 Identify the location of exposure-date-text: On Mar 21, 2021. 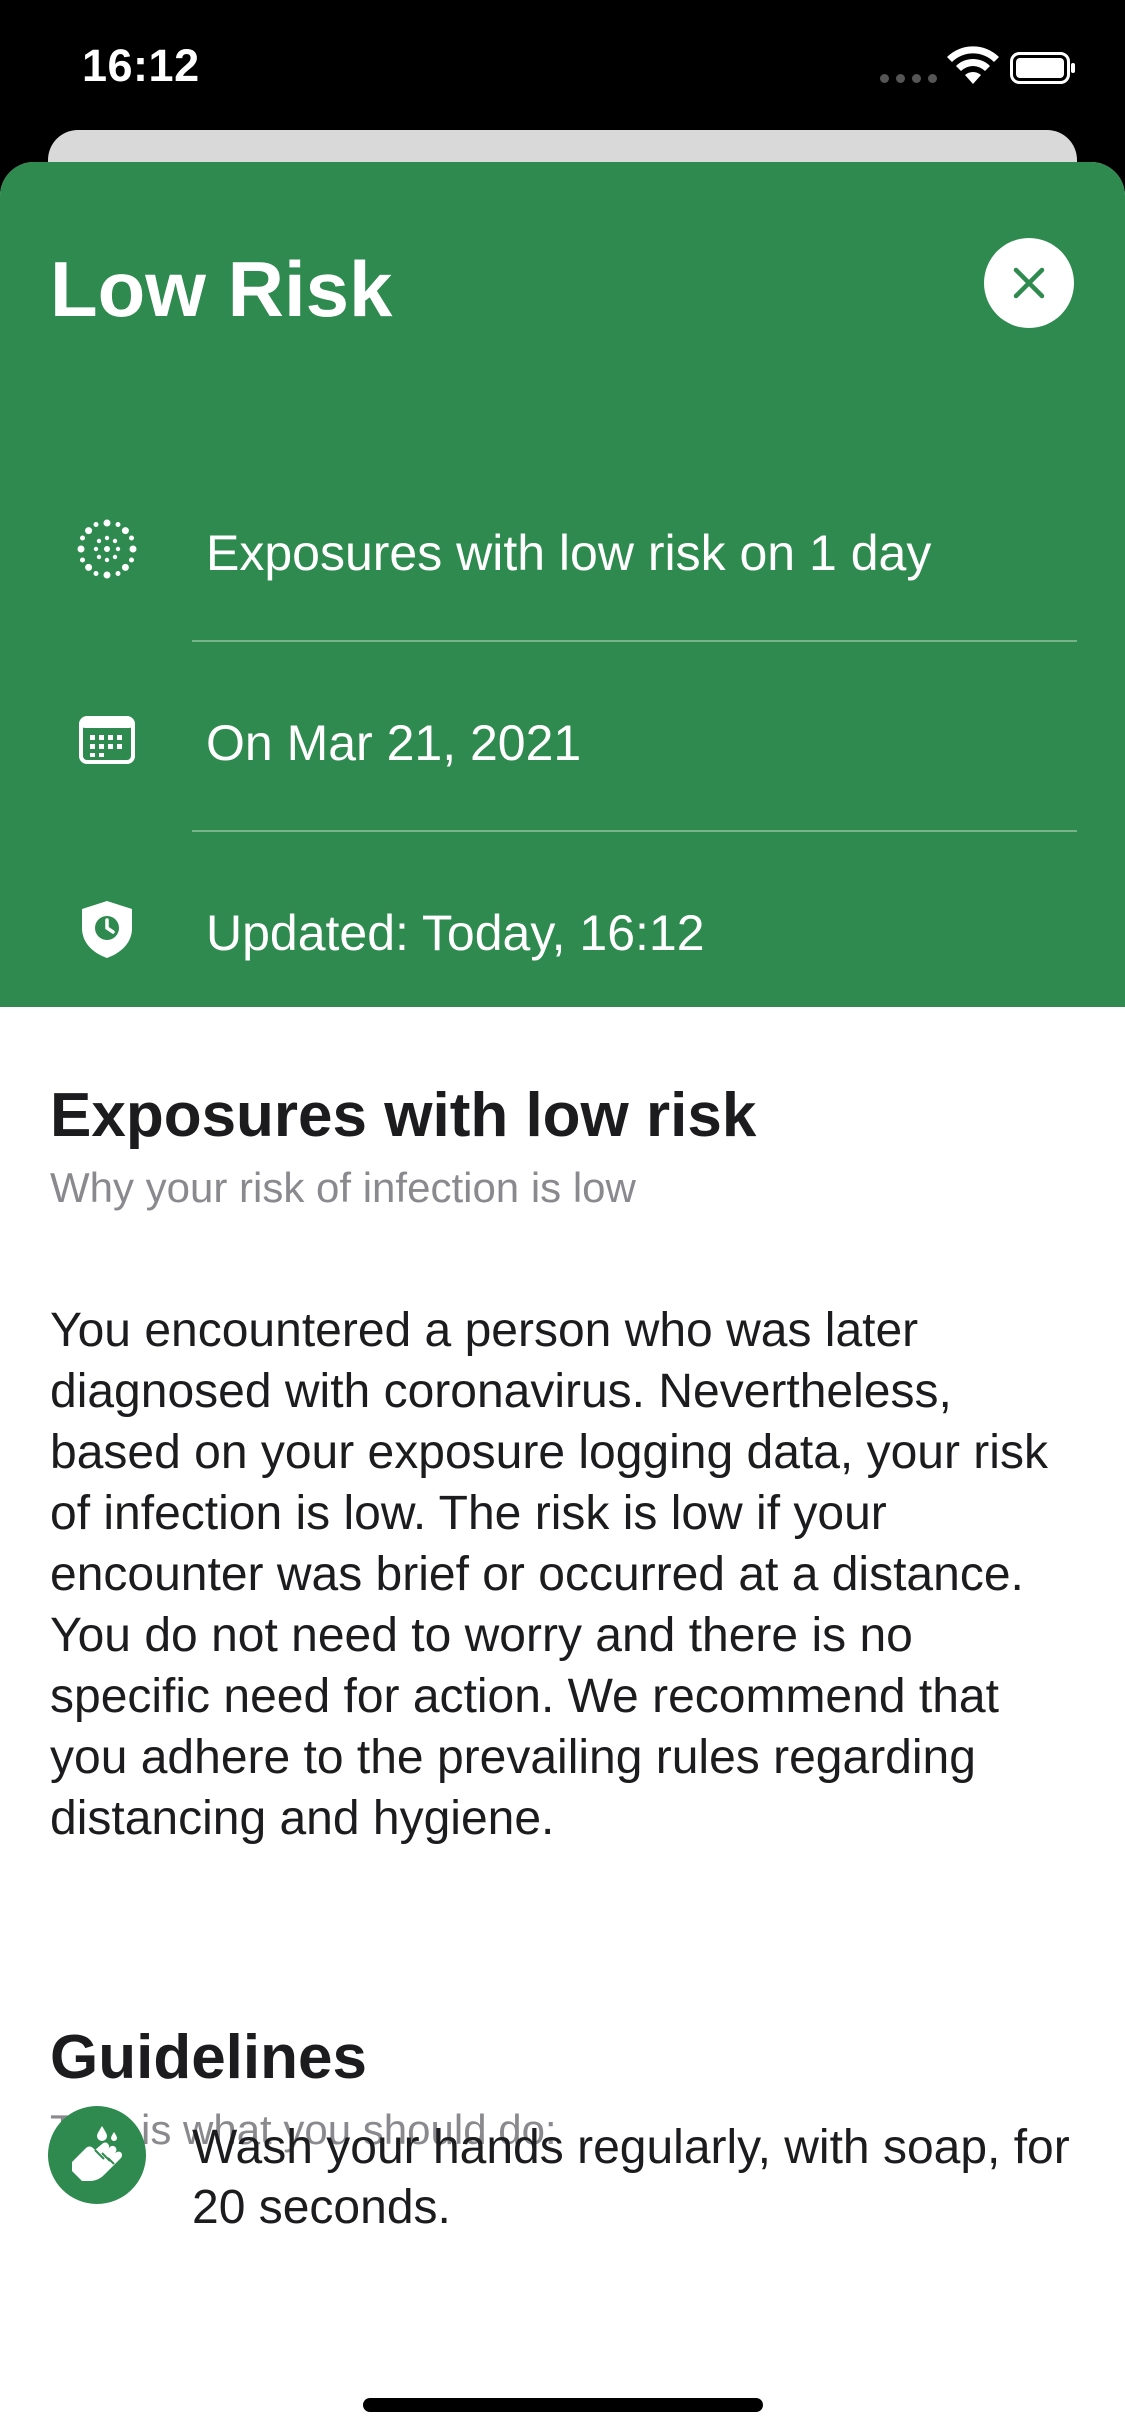
(394, 743).